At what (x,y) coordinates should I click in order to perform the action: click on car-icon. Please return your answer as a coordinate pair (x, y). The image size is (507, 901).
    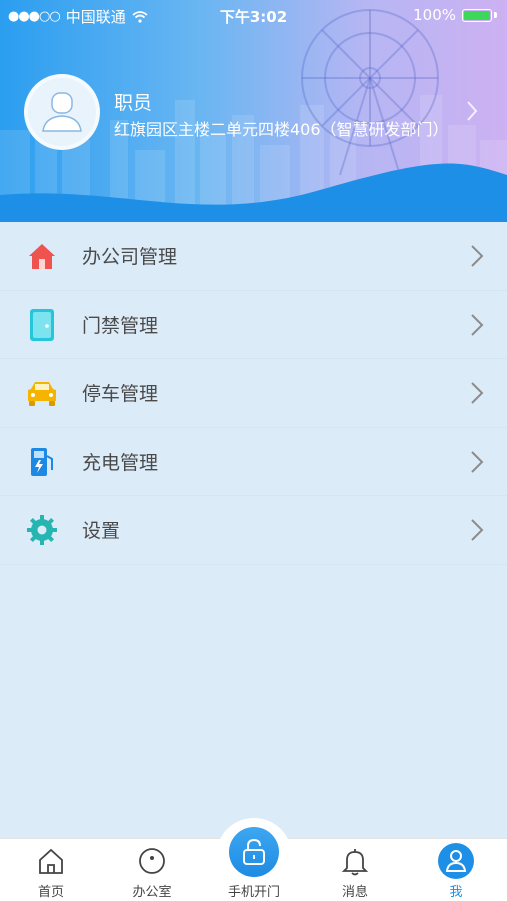
    Looking at the image, I should click on (42, 393).